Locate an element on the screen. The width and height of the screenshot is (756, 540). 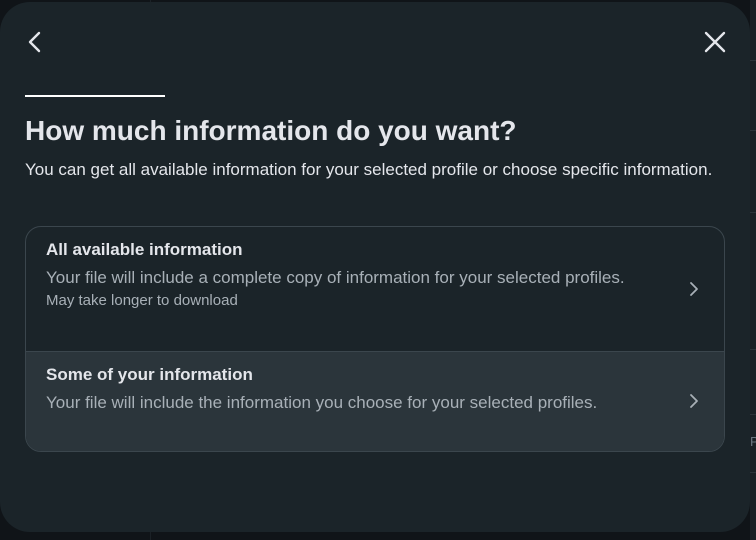
chevron-left-icon is located at coordinates (34, 42).